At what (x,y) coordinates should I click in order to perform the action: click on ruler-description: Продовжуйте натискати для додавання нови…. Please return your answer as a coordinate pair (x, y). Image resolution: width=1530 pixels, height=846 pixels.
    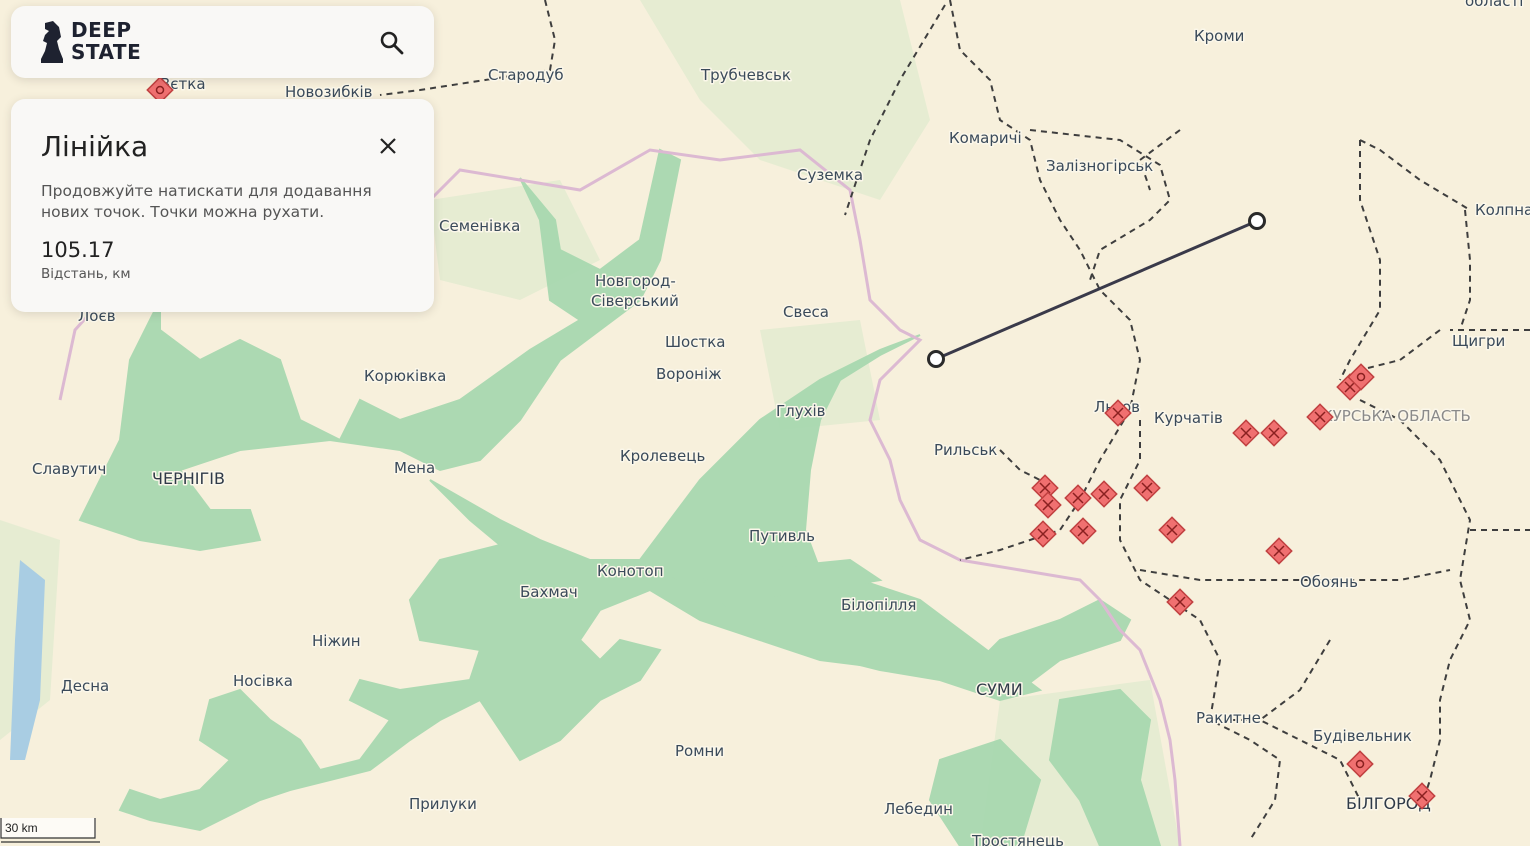
    Looking at the image, I should click on (206, 201).